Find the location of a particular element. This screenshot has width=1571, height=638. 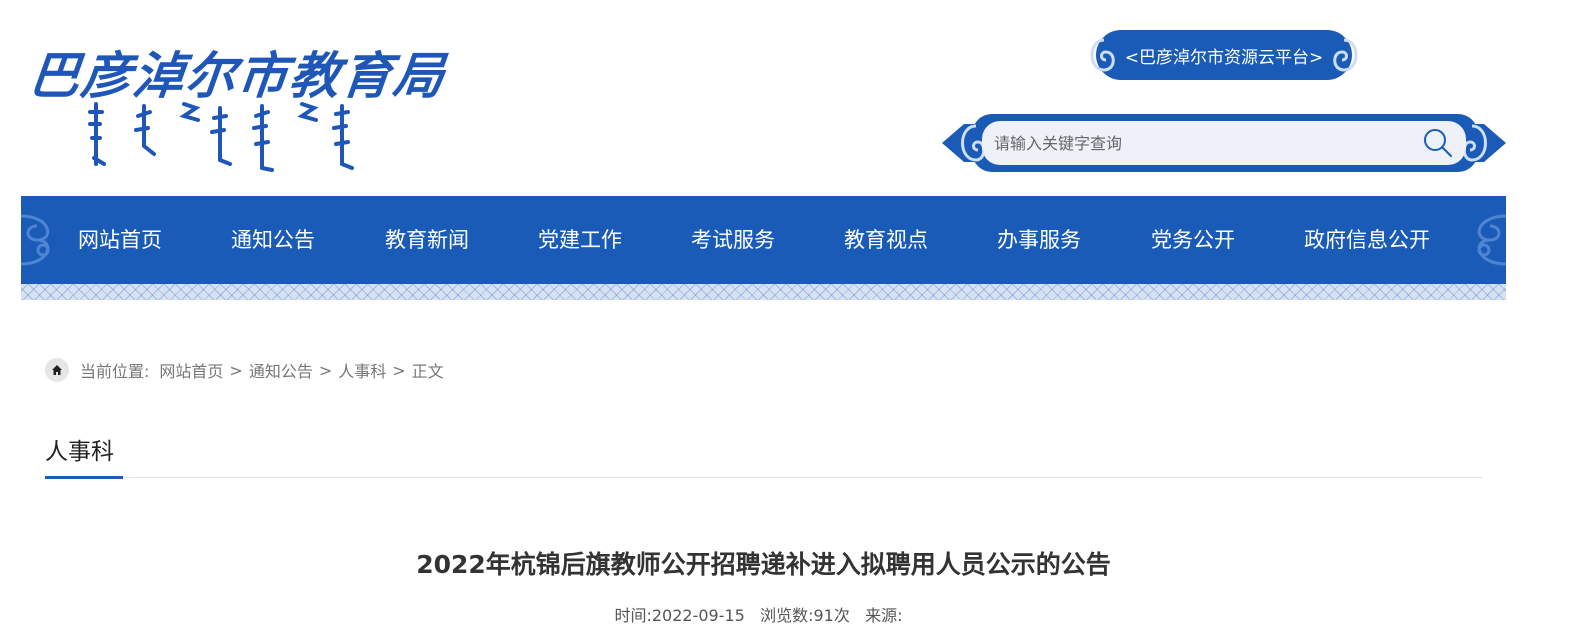

breadcrumb-current: 正文 is located at coordinates (427, 371).